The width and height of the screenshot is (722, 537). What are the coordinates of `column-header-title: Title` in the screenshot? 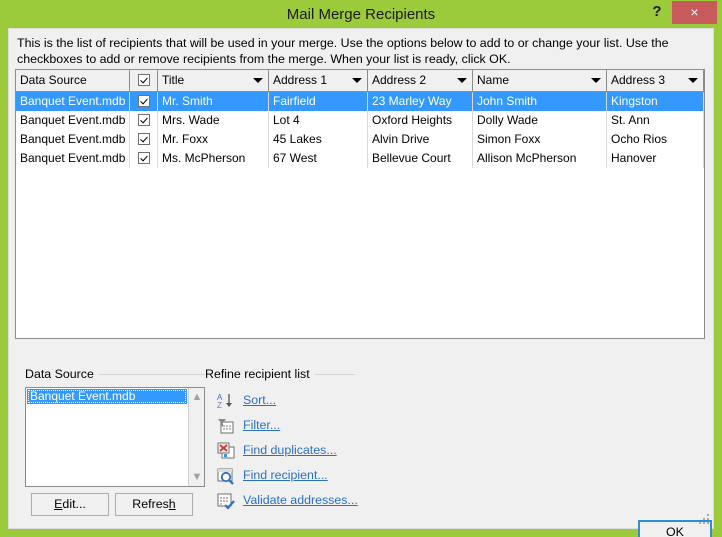 It's located at (213, 80).